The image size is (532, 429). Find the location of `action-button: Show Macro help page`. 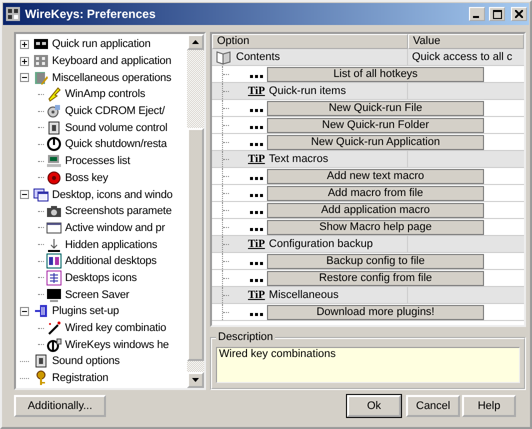

action-button: Show Macro help page is located at coordinates (375, 227).